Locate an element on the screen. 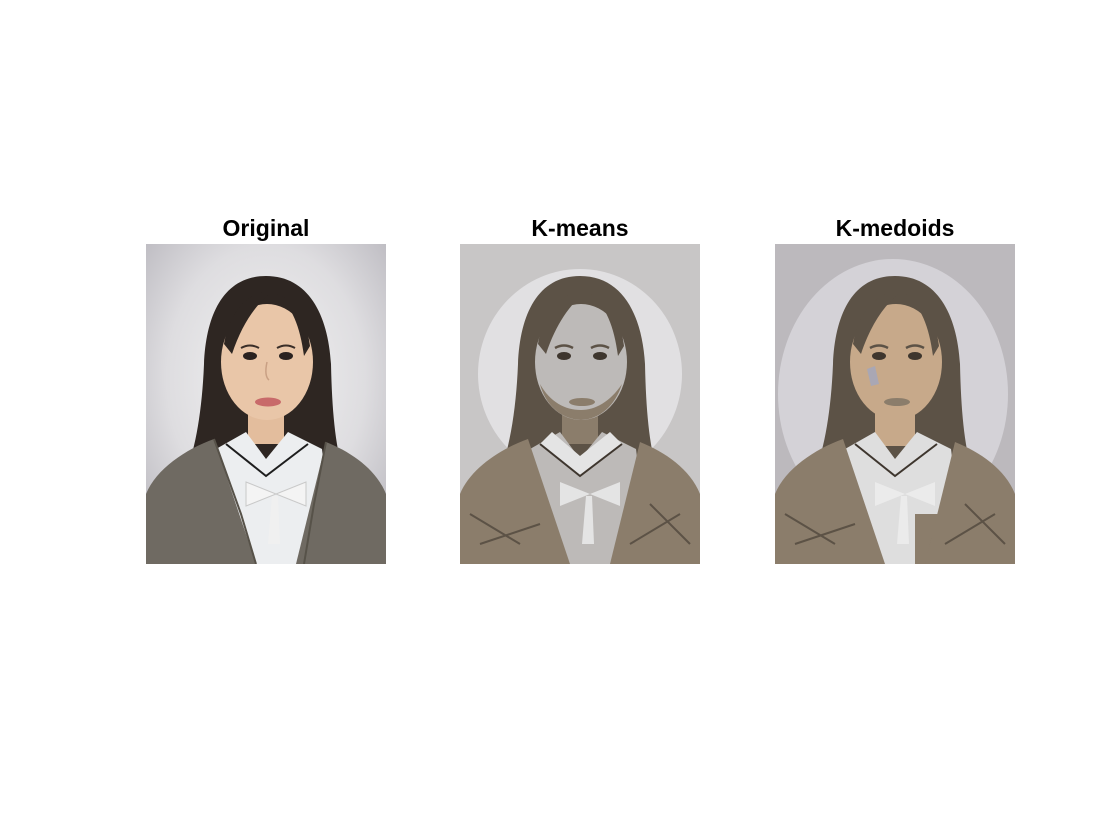  eye-right is located at coordinates (286, 356).